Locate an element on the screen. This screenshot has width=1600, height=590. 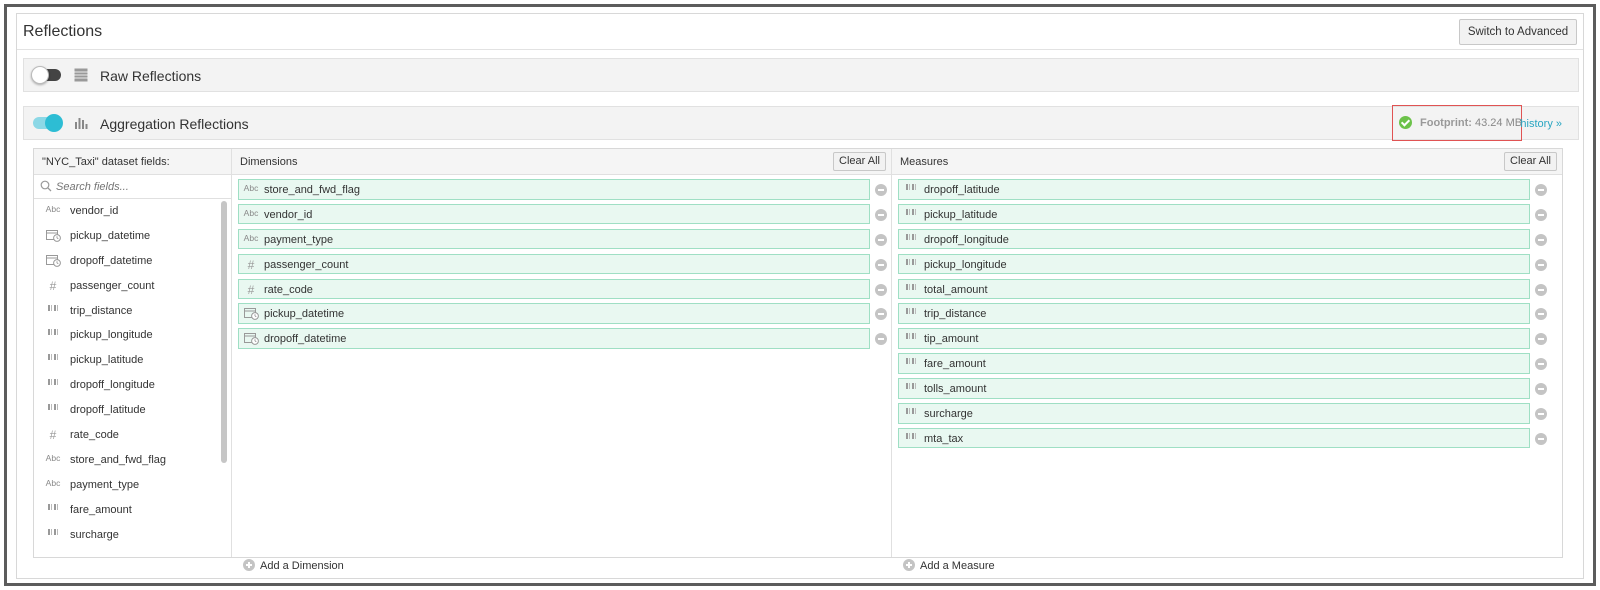
dimension-chip: # rate_code is located at coordinates (562, 289).